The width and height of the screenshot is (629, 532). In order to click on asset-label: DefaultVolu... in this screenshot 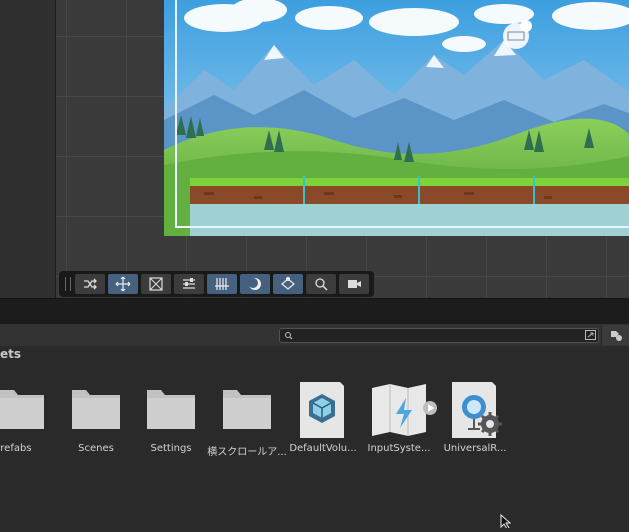, I will do `click(323, 448)`.